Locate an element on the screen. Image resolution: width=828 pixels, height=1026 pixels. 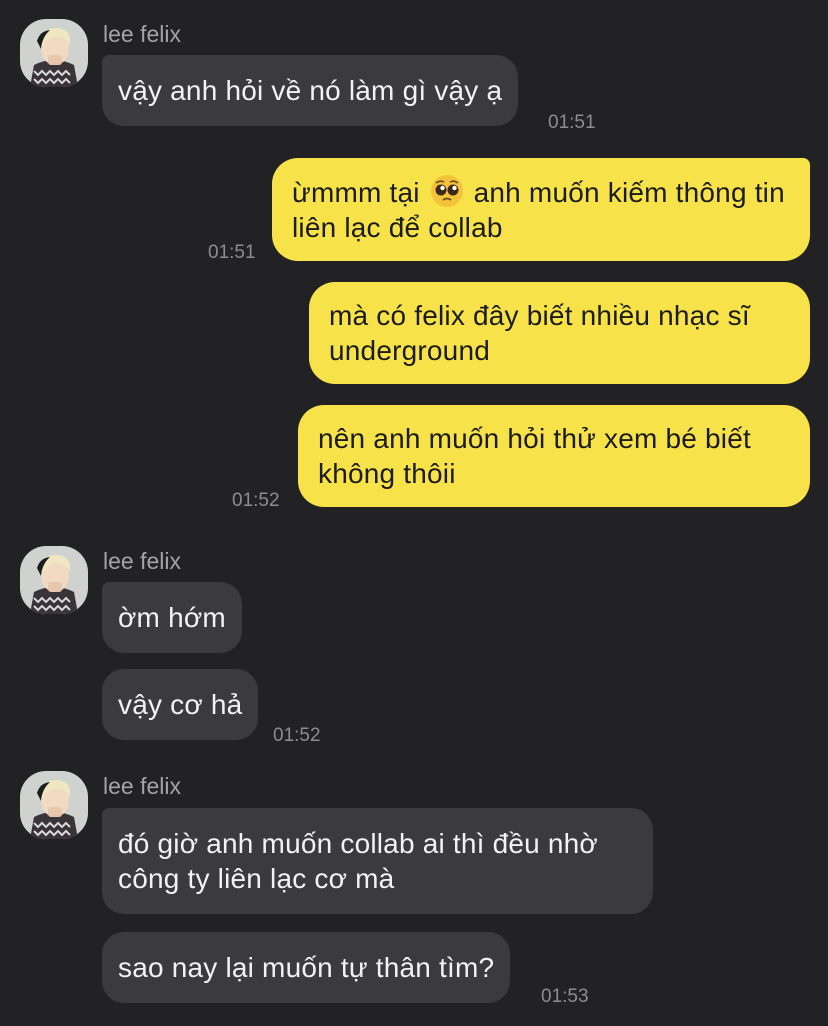
incoming-message-bubble: vậy cơ hả is located at coordinates (180, 704).